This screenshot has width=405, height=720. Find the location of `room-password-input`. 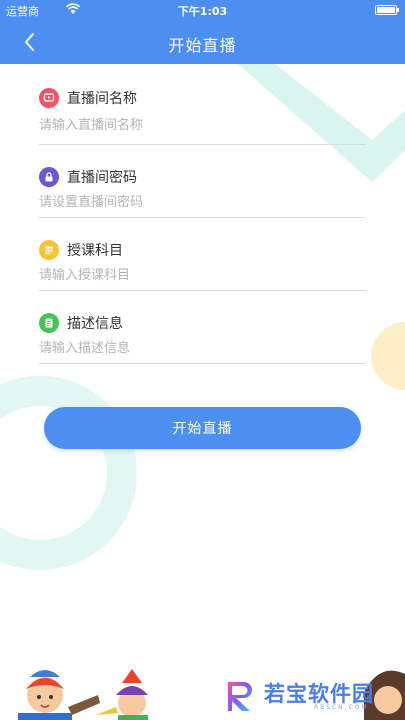

room-password-input is located at coordinates (202, 202).